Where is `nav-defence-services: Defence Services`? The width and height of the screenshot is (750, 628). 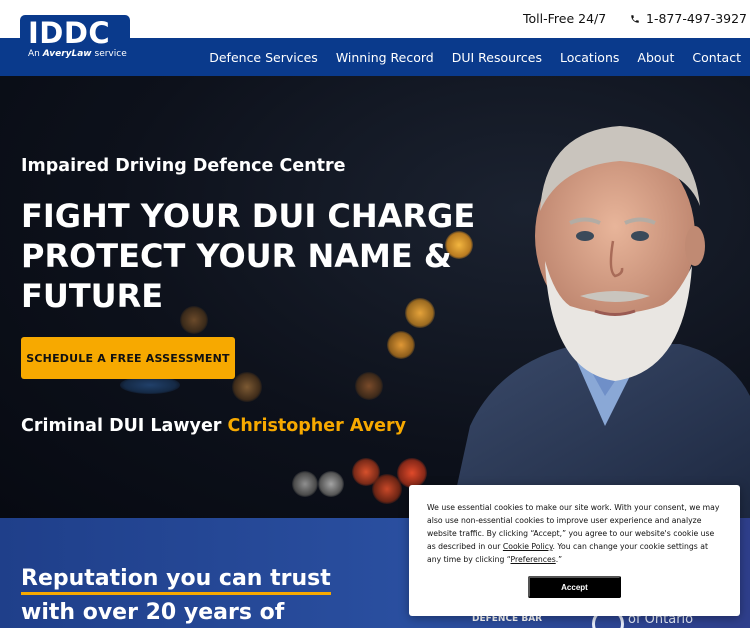
nav-defence-services: Defence Services is located at coordinates (263, 57).